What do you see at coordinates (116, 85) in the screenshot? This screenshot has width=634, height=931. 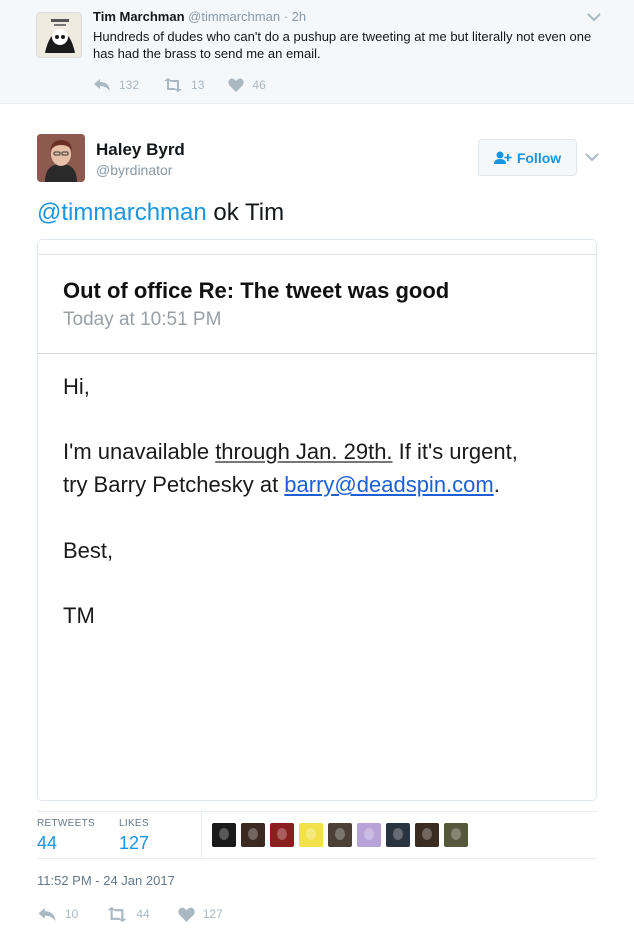 I see `parent-reply-button: 132` at bounding box center [116, 85].